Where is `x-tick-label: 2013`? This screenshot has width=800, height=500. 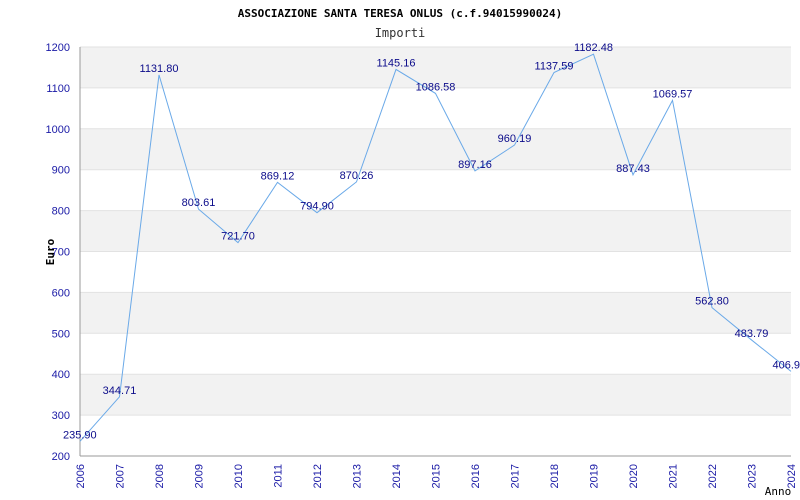 x-tick-label: 2013 is located at coordinates (358, 476).